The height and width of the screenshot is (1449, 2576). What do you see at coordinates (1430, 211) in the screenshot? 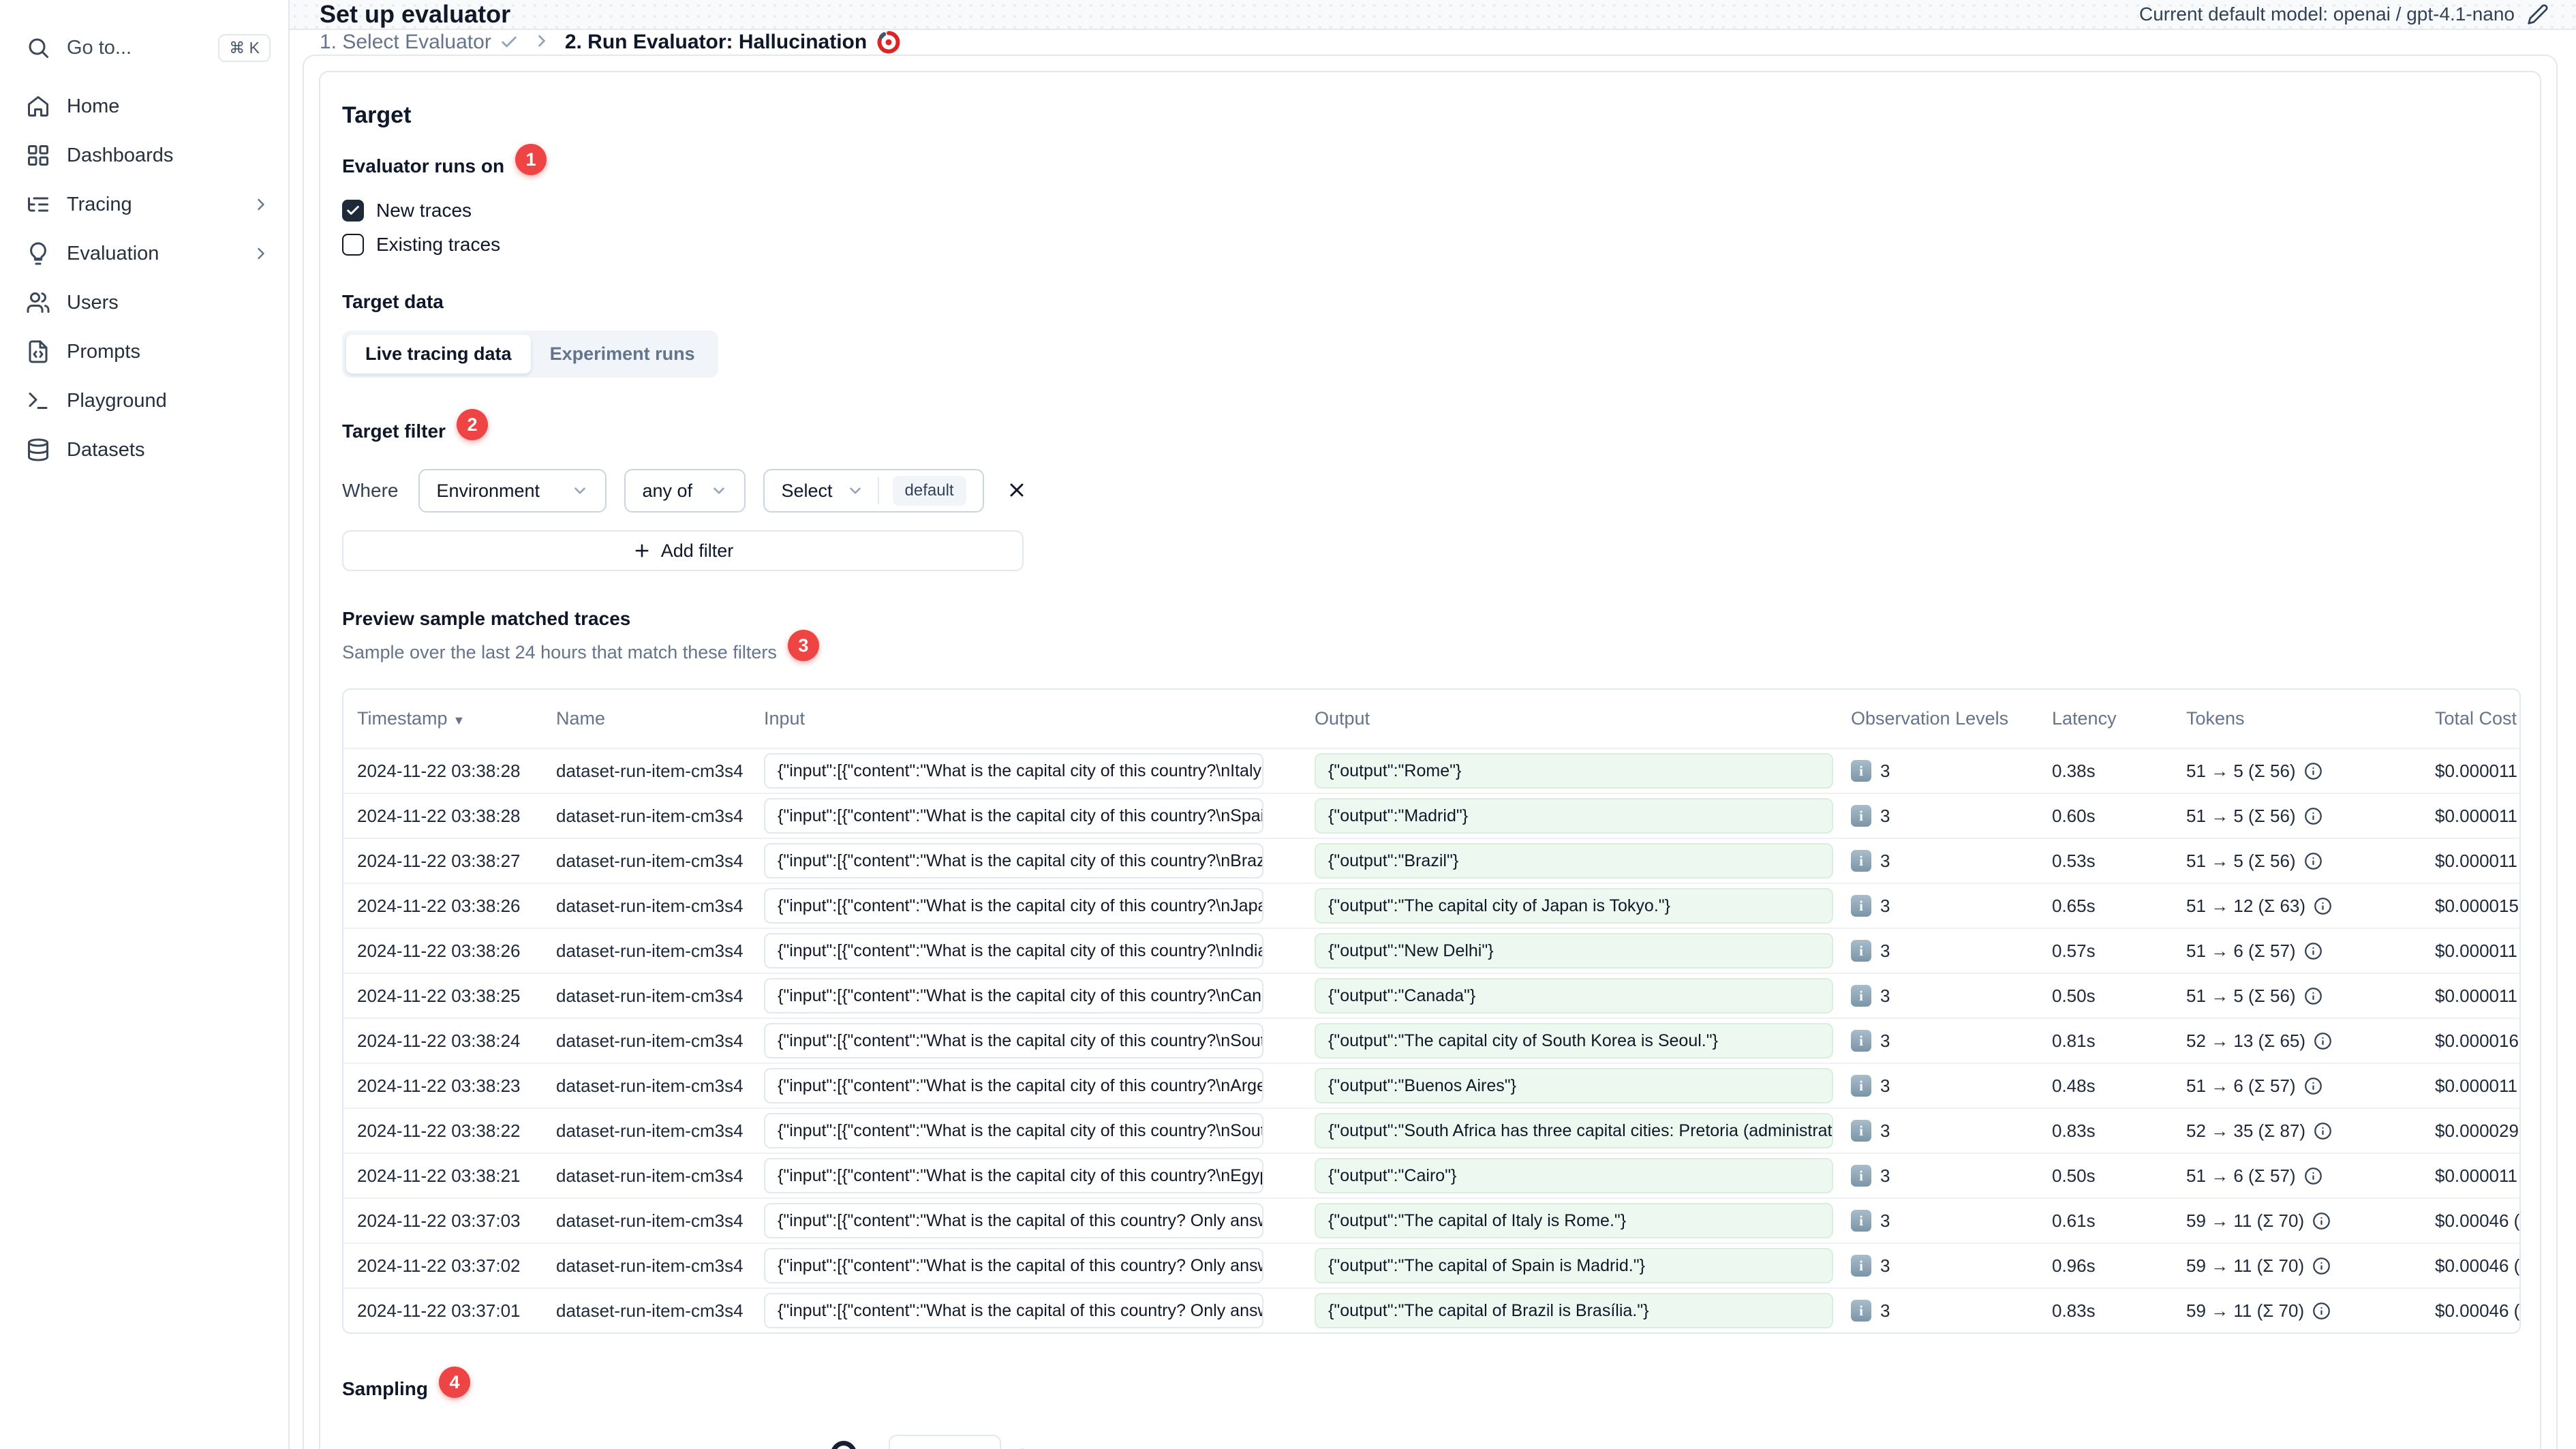
I see `checkbox-new-traces: New traces` at bounding box center [1430, 211].